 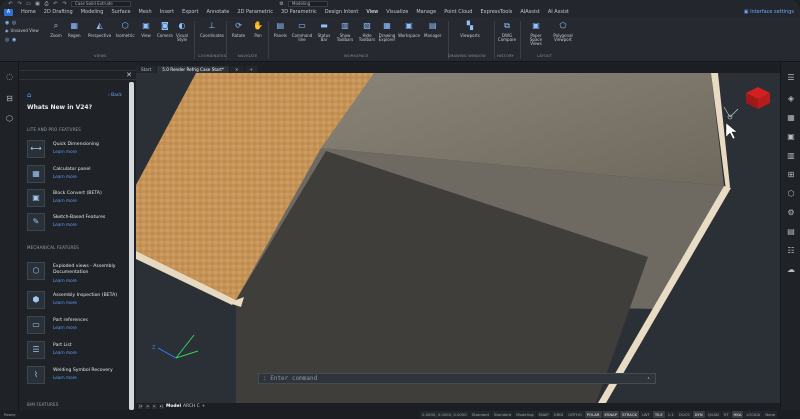 I want to click on feature-item: ▣ Block Convert (BETA) Learn more, so click(x=77, y=199).